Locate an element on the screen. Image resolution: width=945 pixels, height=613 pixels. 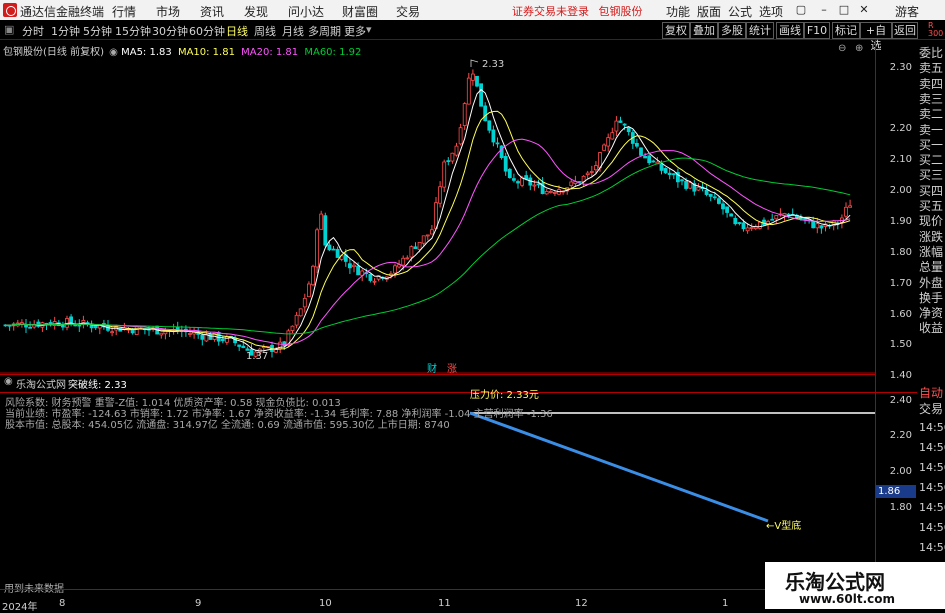
trade-label: 交易 is located at coordinates (931, 409).